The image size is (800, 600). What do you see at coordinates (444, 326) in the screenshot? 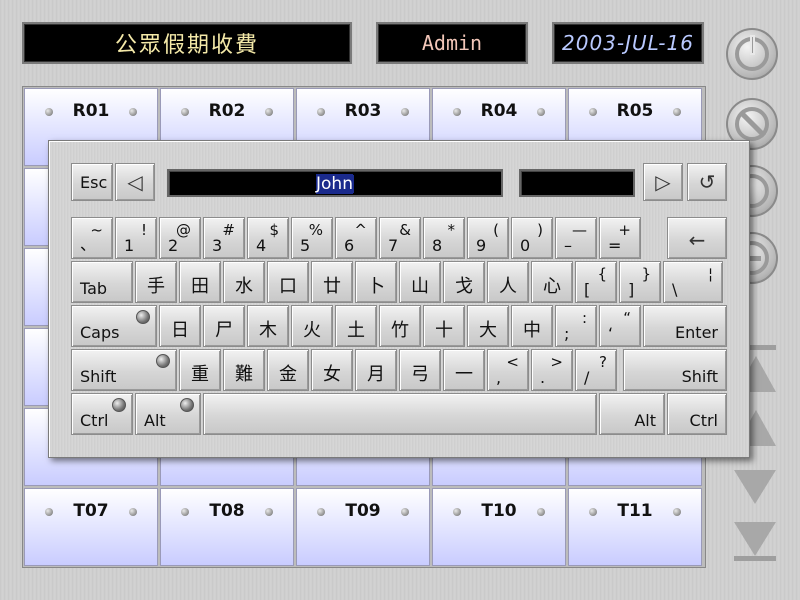
I see `cangjie-key: 十` at bounding box center [444, 326].